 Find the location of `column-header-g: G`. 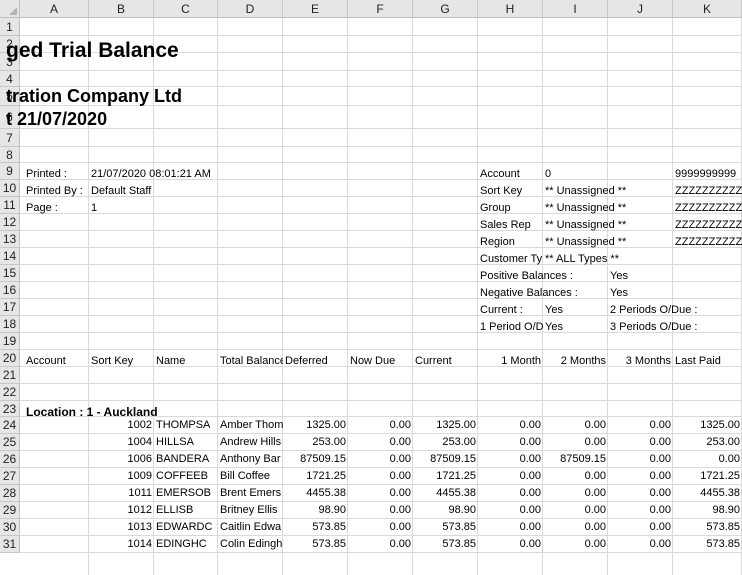

column-header-g: G is located at coordinates (445, 9).